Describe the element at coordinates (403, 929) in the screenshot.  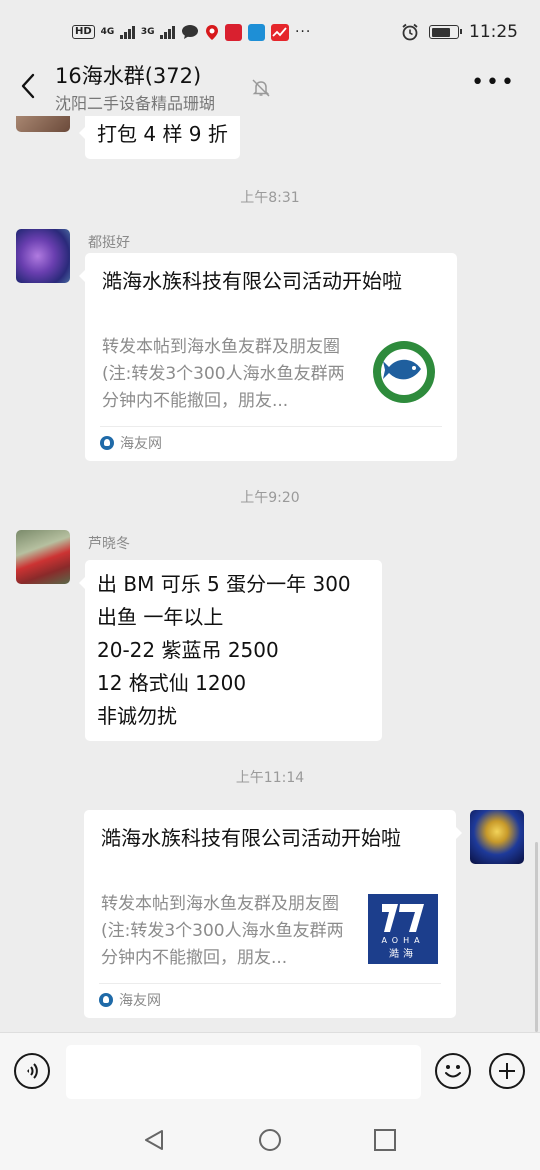
I see `card-thumbnail-logo: AOHA 澔海` at that location.